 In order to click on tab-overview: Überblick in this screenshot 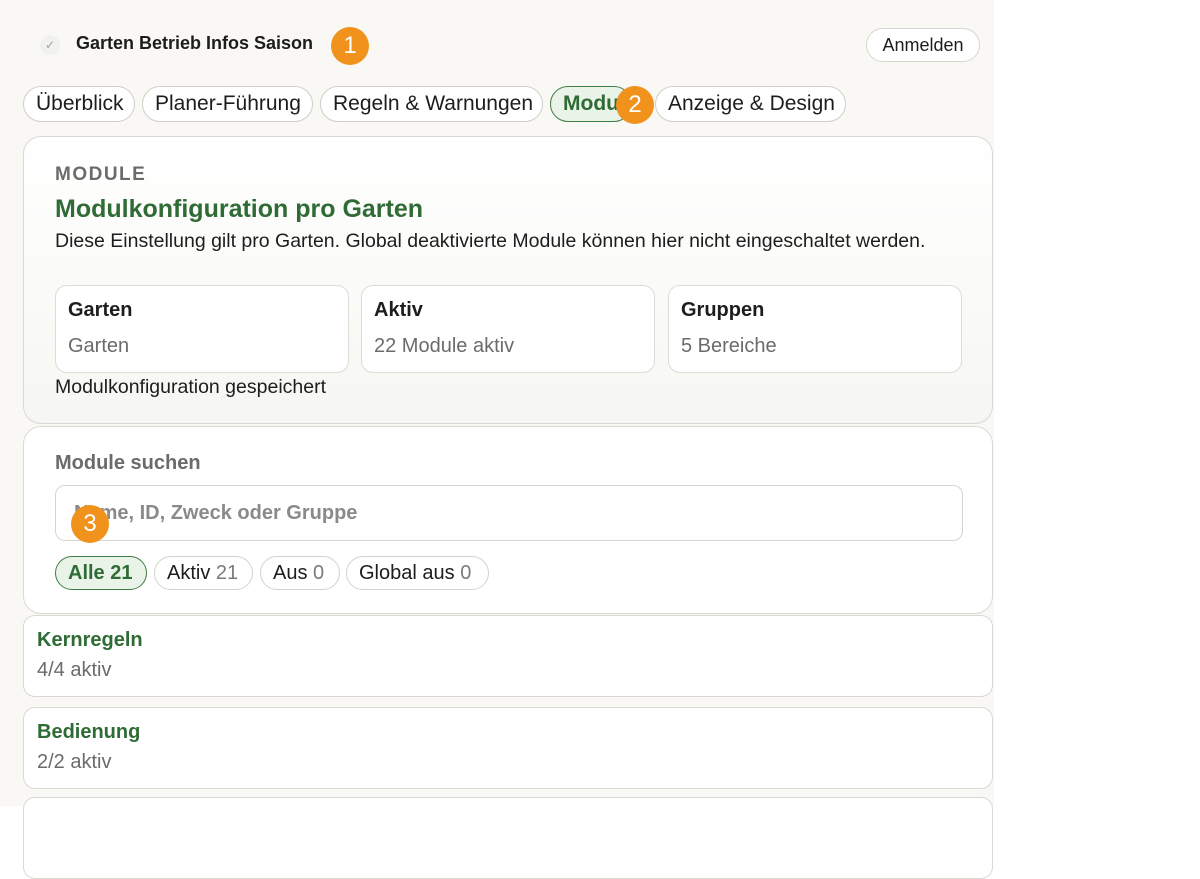, I will do `click(79, 104)`.